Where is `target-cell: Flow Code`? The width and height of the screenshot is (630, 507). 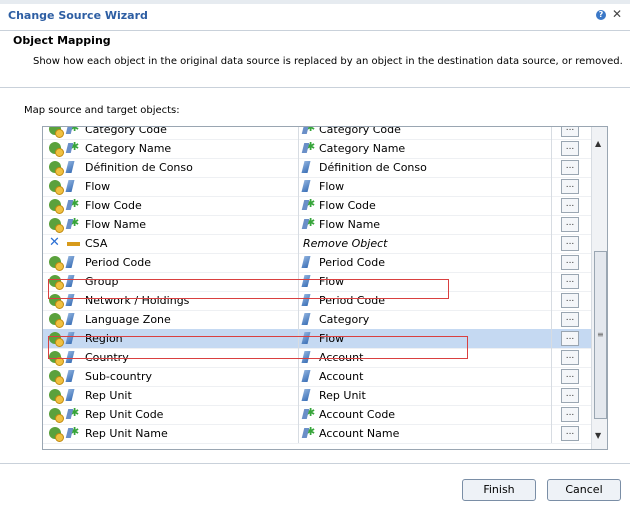
target-cell: Flow Code is located at coordinates (425, 205).